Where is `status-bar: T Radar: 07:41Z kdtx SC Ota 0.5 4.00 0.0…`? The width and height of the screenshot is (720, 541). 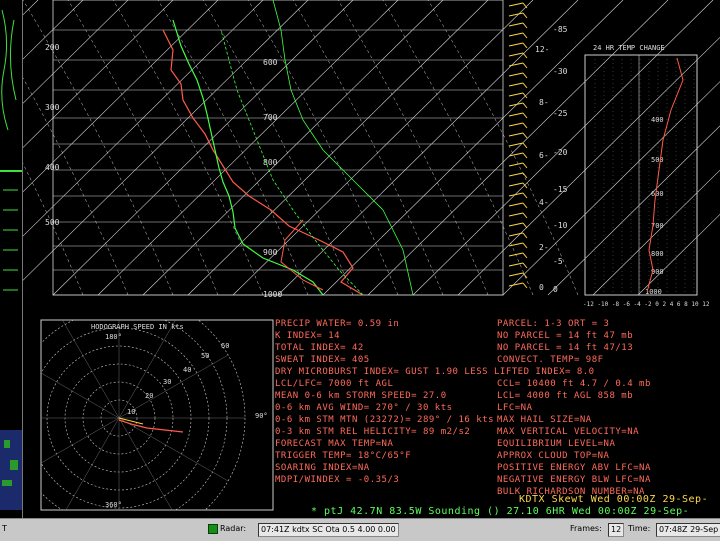 status-bar: T Radar: 07:41Z kdtx SC Ota 0.5 4.00 0.0… is located at coordinates (360, 529).